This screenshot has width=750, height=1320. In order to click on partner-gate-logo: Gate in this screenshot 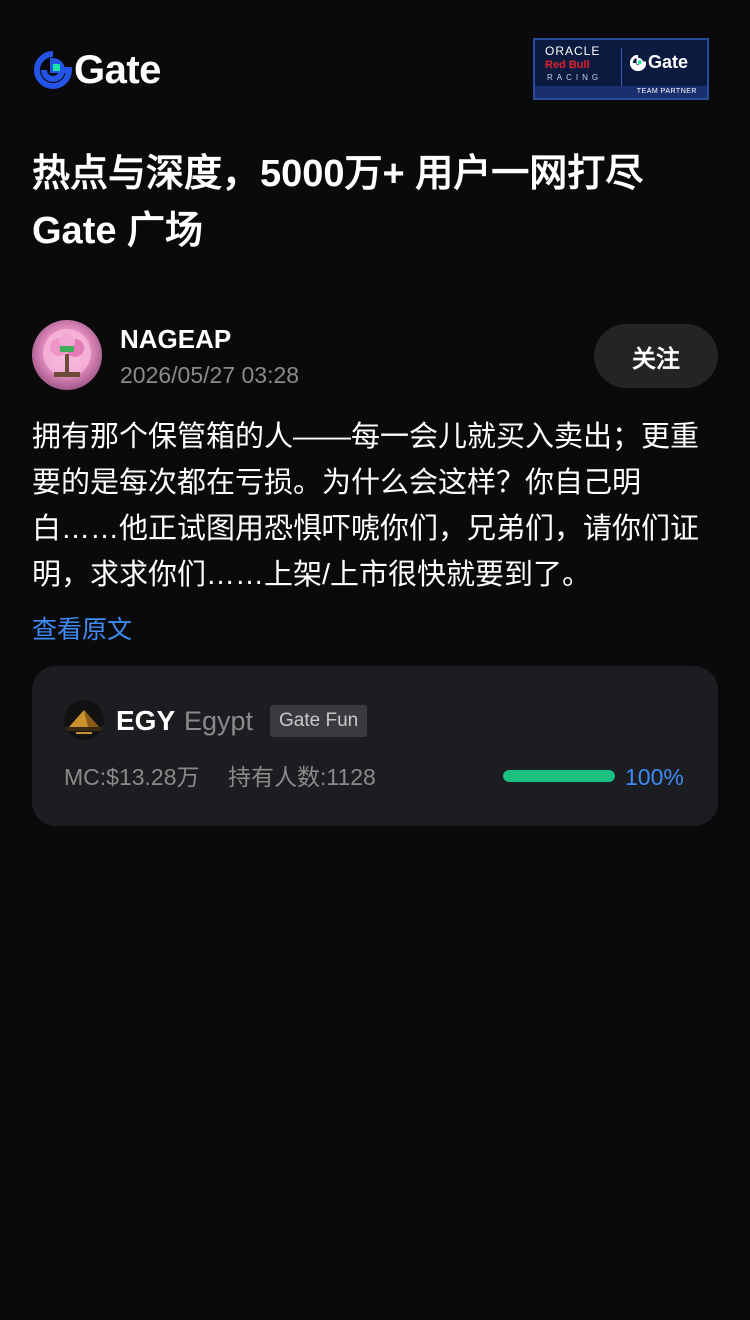, I will do `click(659, 62)`.